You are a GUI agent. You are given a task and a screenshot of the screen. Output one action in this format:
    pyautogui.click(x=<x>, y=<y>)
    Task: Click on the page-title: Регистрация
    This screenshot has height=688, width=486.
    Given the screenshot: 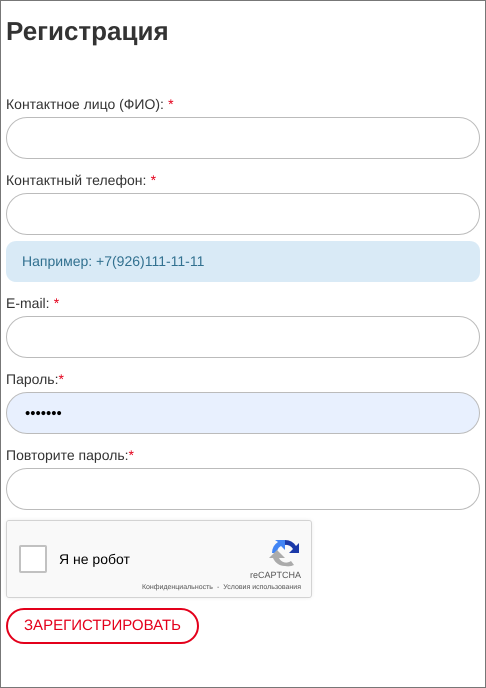 What is the action you would take?
    pyautogui.click(x=88, y=31)
    